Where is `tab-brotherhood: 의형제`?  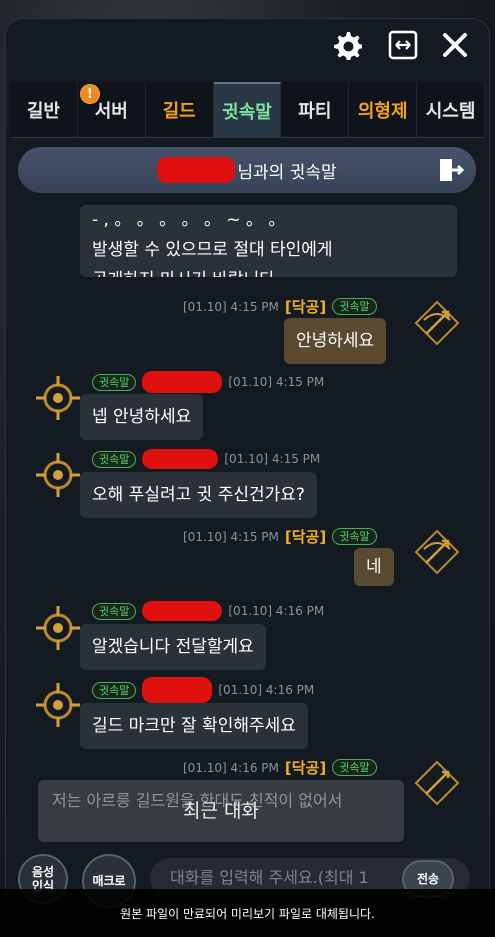
tab-brotherhood: 의형제 is located at coordinates (383, 109).